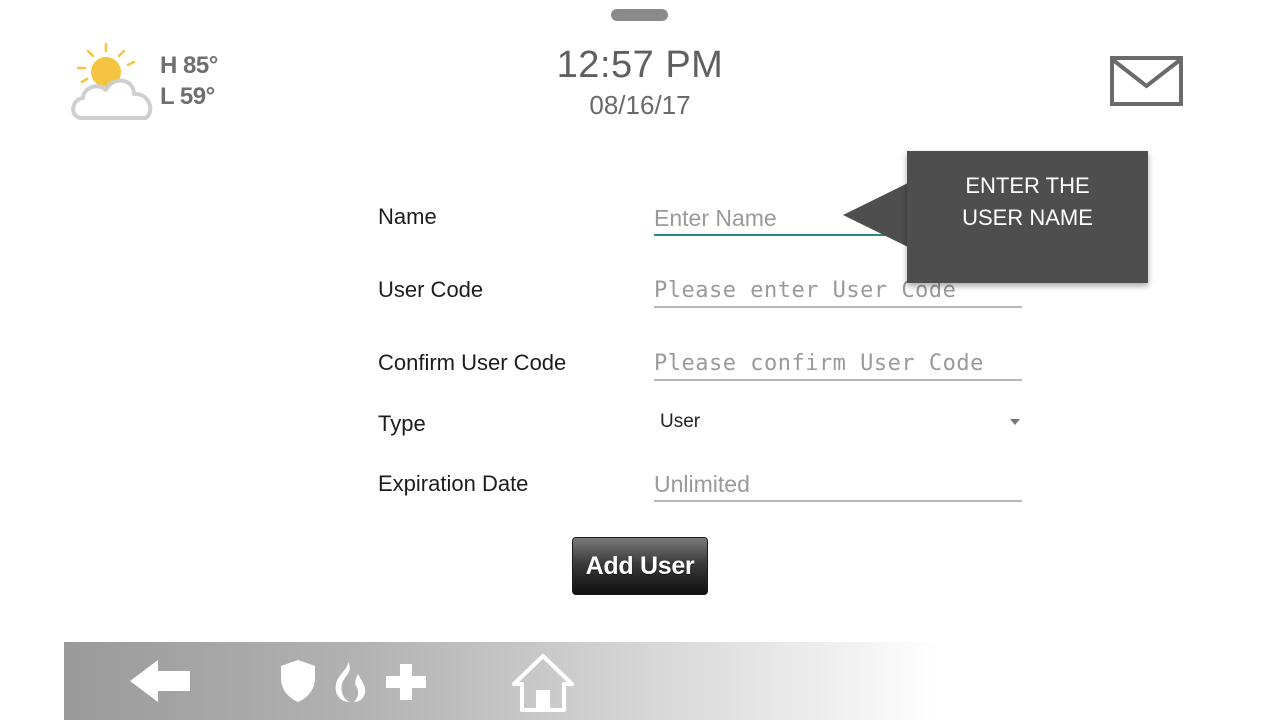 The image size is (1280, 720). Describe the element at coordinates (407, 216) in the screenshot. I see `name-label: Name` at that location.